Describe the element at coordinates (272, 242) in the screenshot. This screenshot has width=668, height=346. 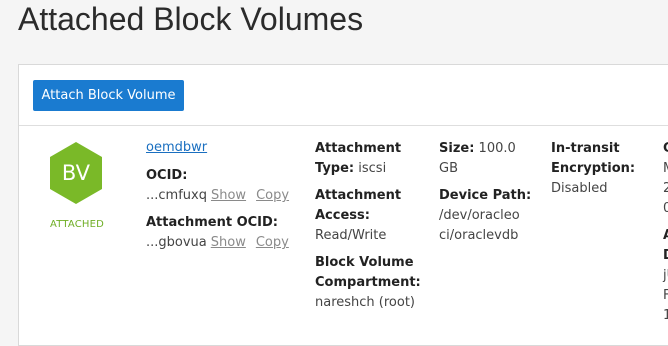
I see `attachment-ocid-copy-link: Copy` at that location.